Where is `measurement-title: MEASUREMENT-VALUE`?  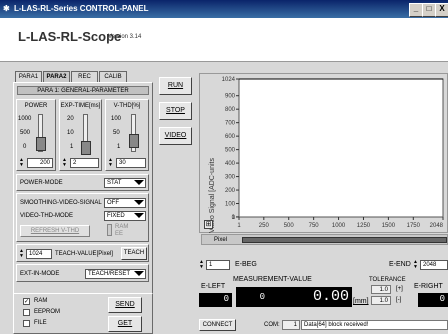
measurement-title: MEASUREMENT-VALUE is located at coordinates (272, 279).